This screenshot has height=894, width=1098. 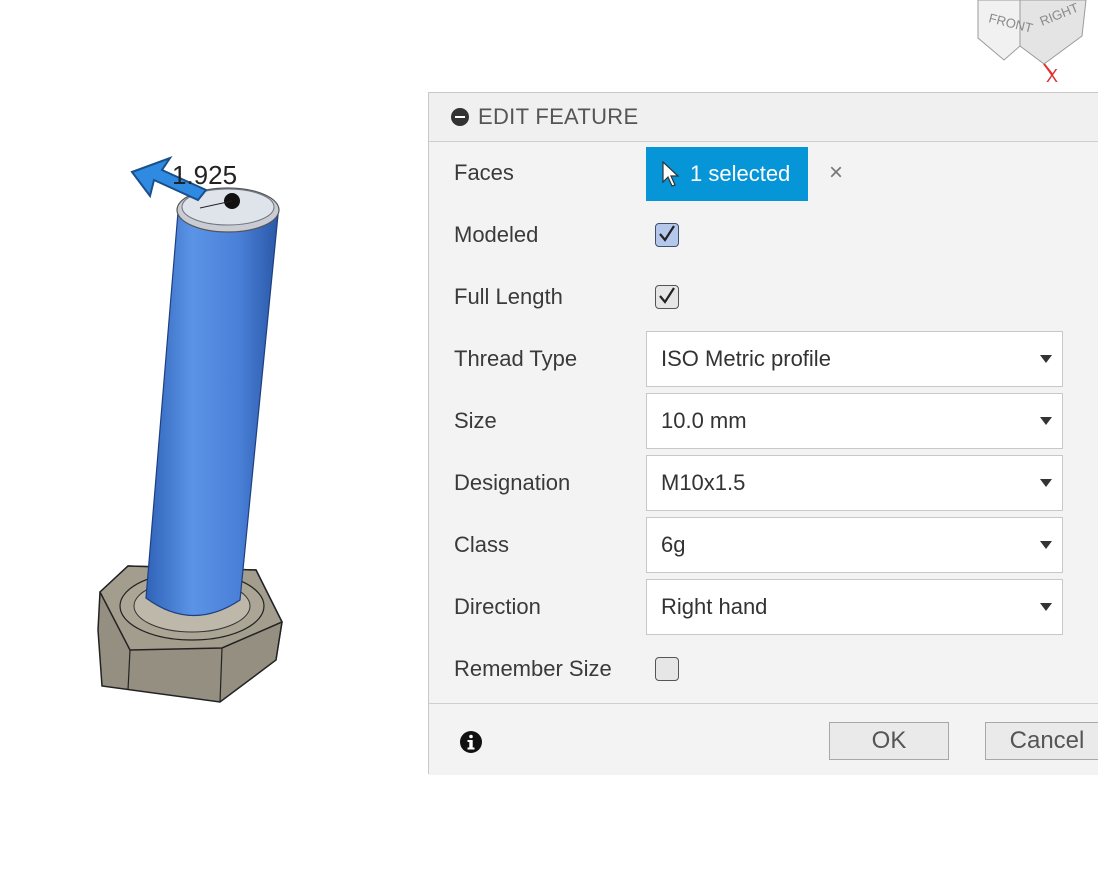 I want to click on remember-size-label: Remember Size, so click(x=533, y=668).